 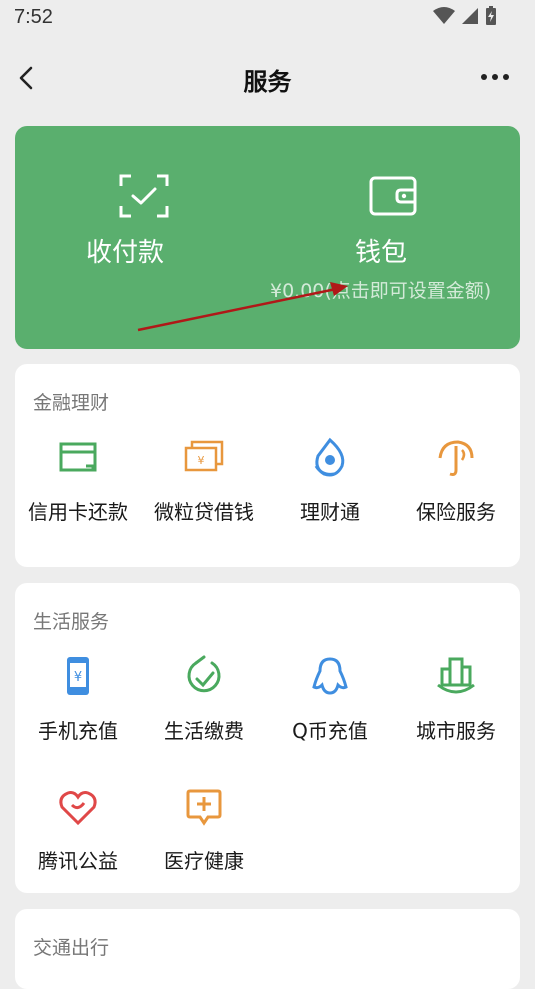 I want to click on more-dots-icon, so click(x=495, y=77).